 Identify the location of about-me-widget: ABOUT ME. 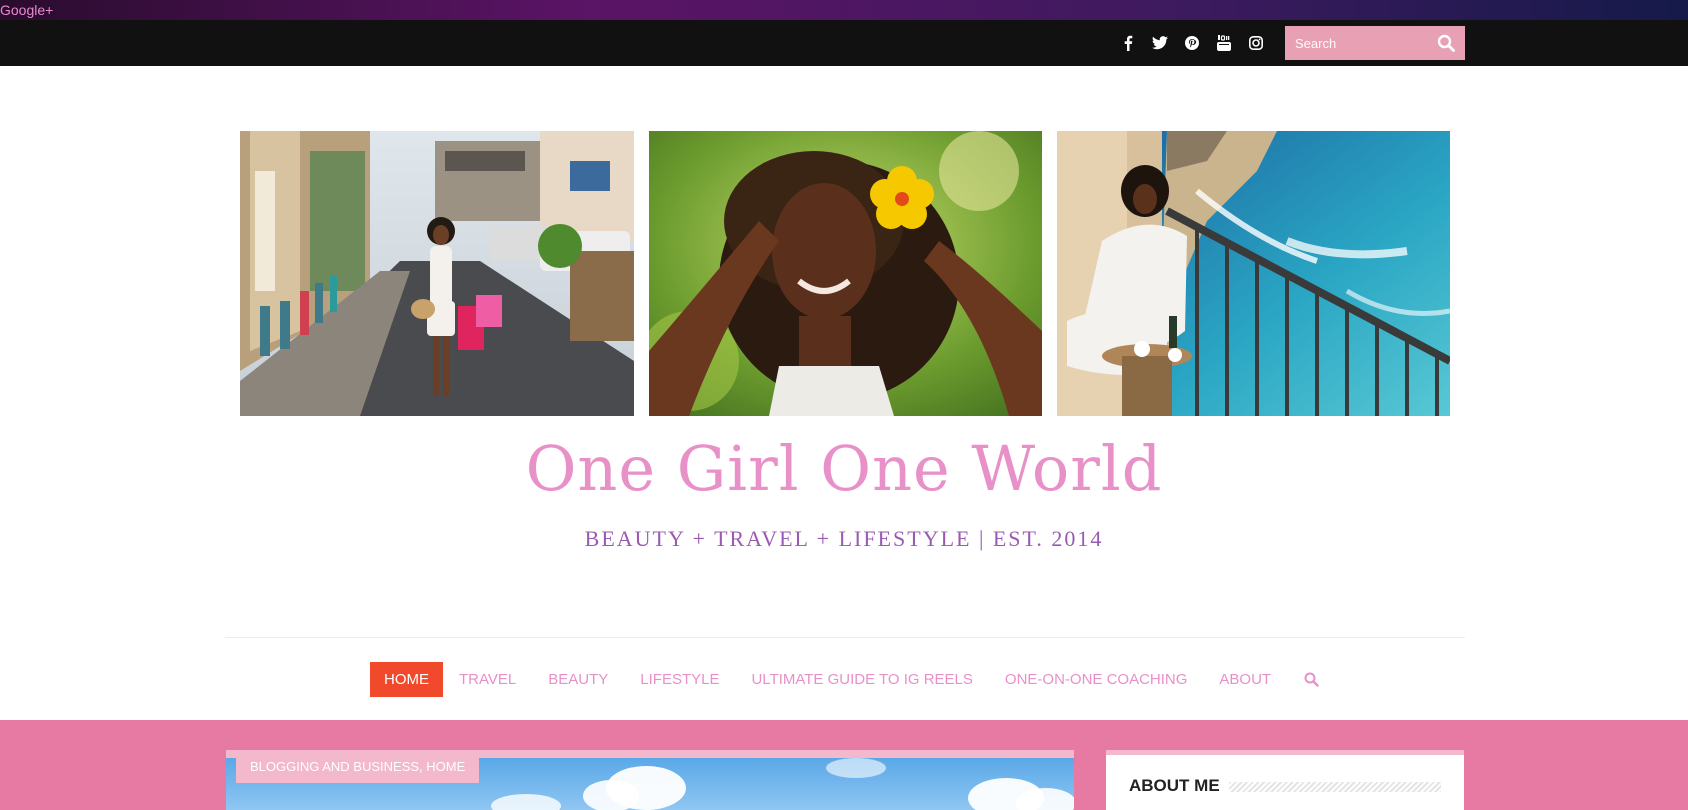
(1285, 780).